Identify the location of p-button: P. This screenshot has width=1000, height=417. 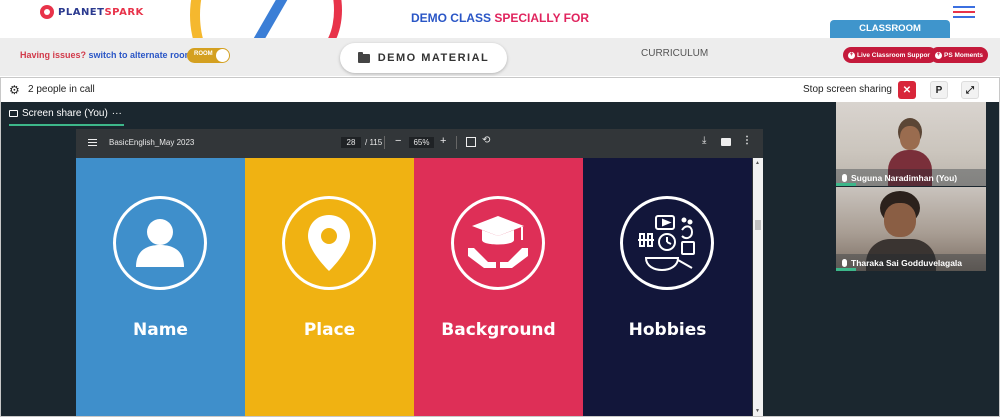
(939, 90).